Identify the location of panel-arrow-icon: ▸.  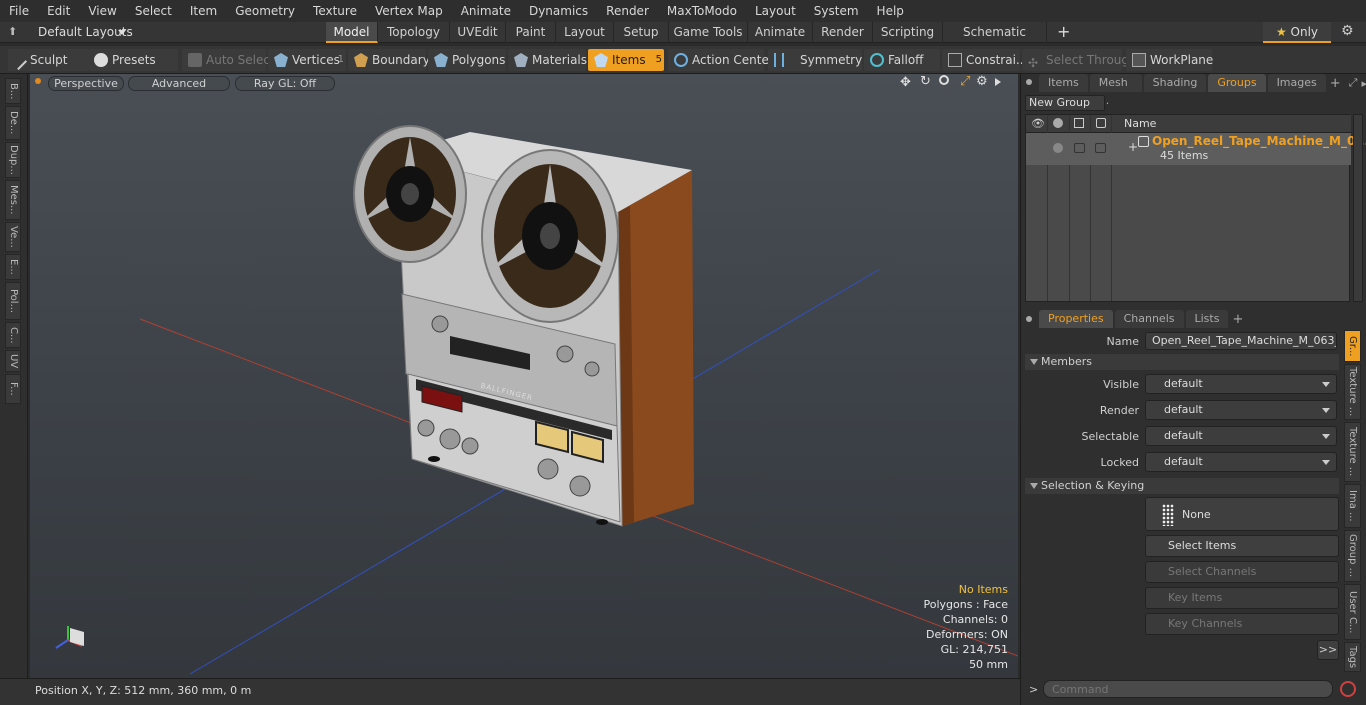
(1363, 83).